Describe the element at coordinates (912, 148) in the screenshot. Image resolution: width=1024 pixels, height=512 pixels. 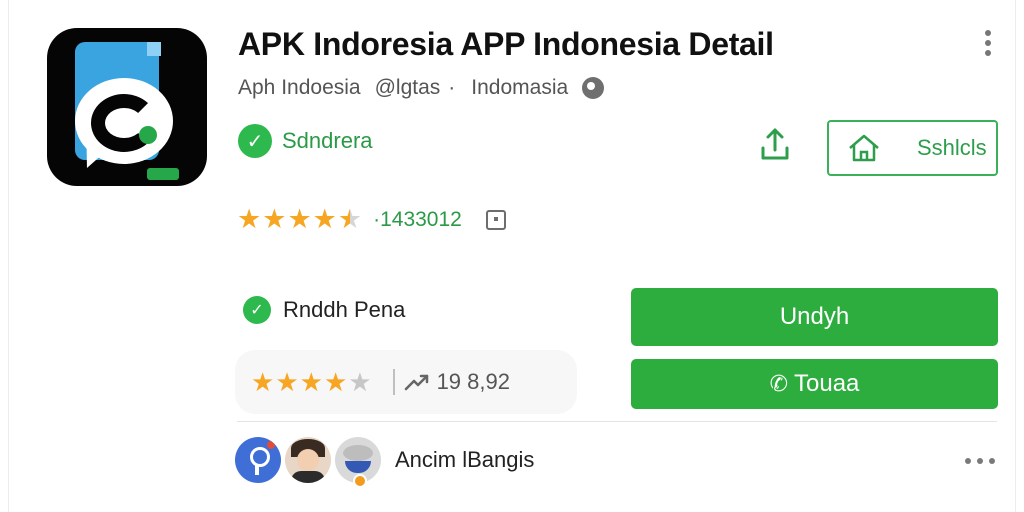
I see `wishlist-button: Sshlcls` at that location.